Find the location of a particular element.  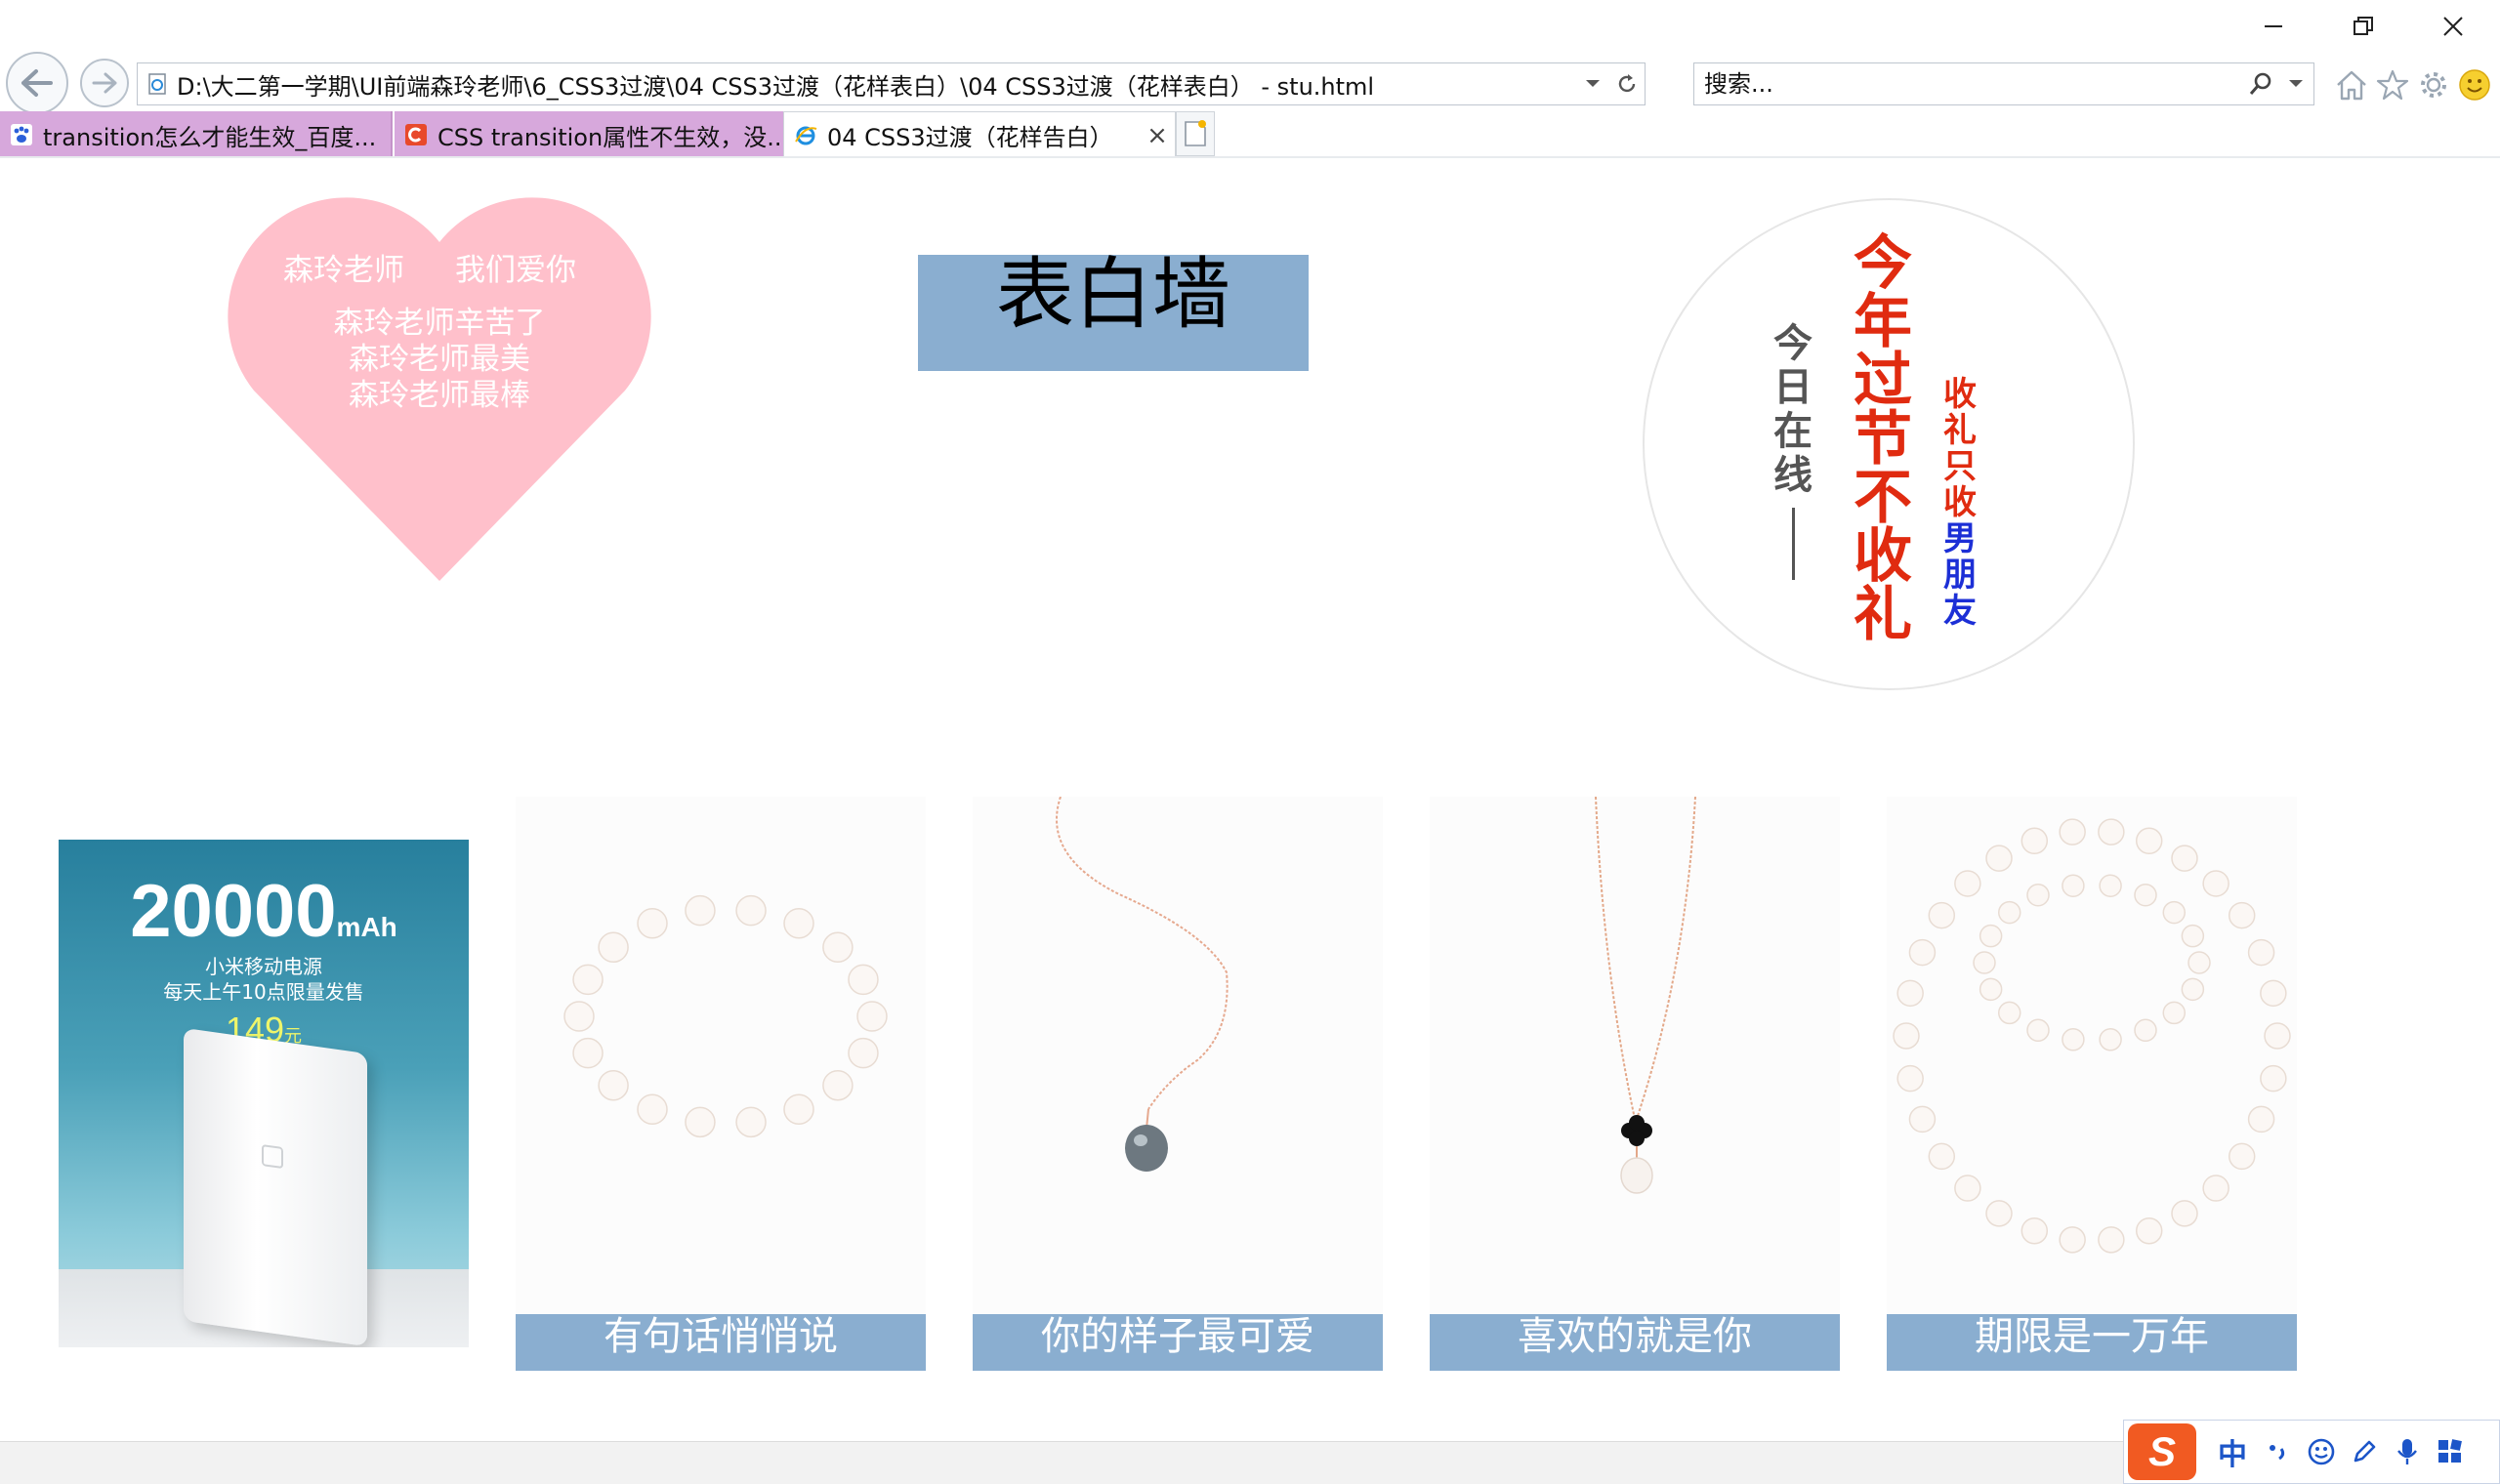

ime-handwrite-button is located at coordinates (2364, 1452).